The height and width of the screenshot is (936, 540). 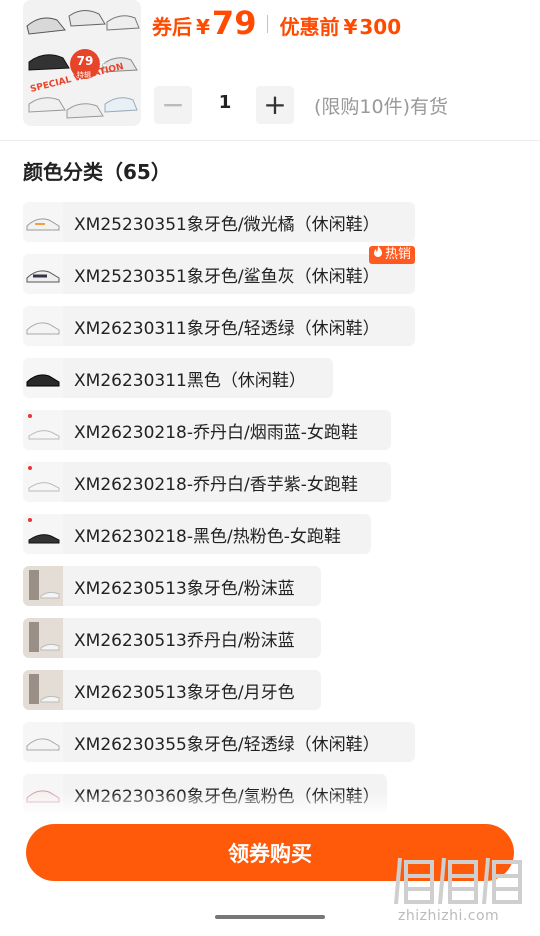 What do you see at coordinates (43, 534) in the screenshot?
I see `black-running-shoe-icon` at bounding box center [43, 534].